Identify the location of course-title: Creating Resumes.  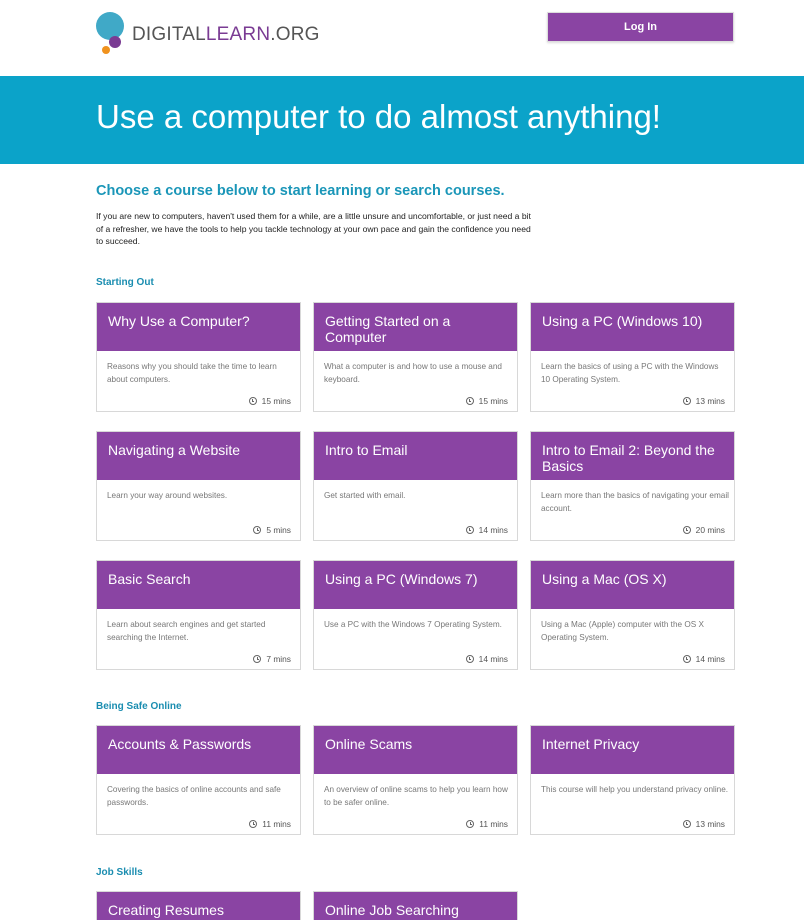
(198, 906).